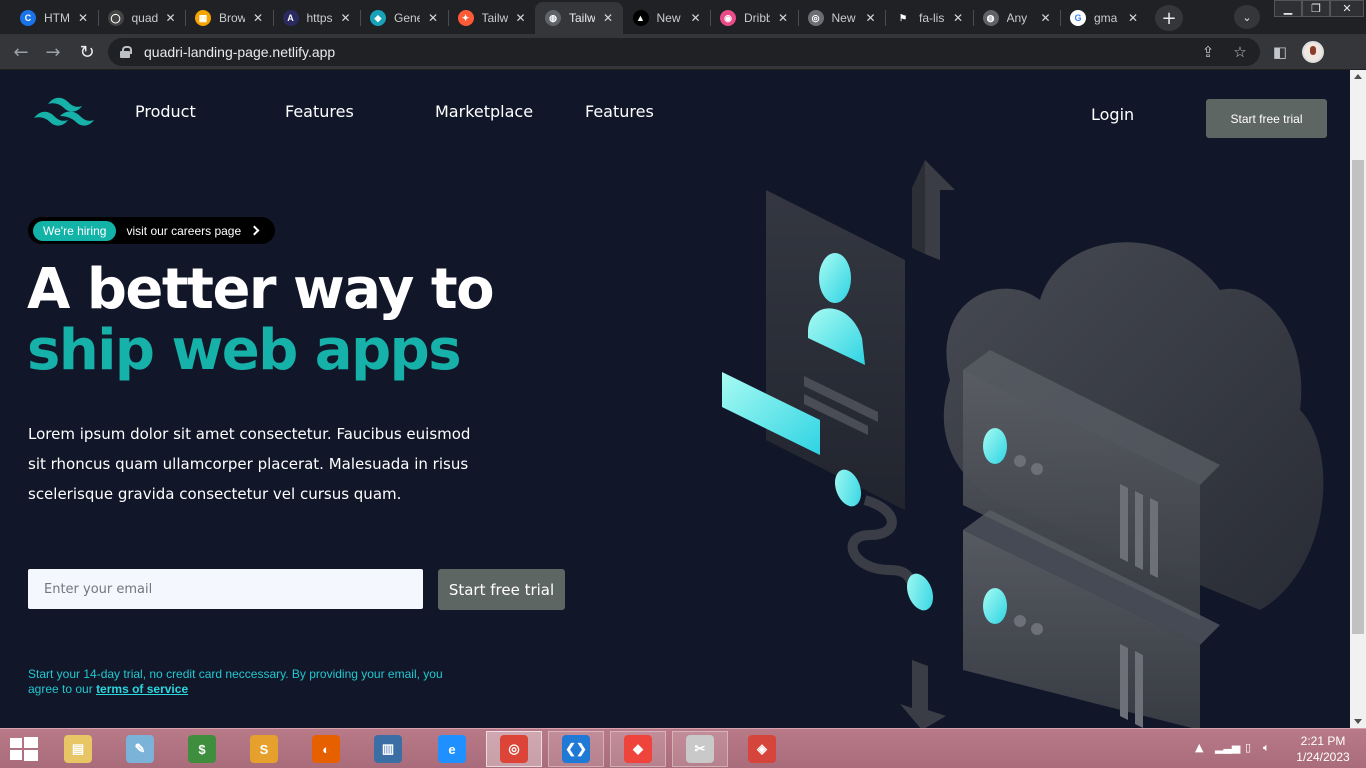 Image resolution: width=1366 pixels, height=768 pixels. Describe the element at coordinates (87, 52) in the screenshot. I see `reload-button: ↻` at that location.